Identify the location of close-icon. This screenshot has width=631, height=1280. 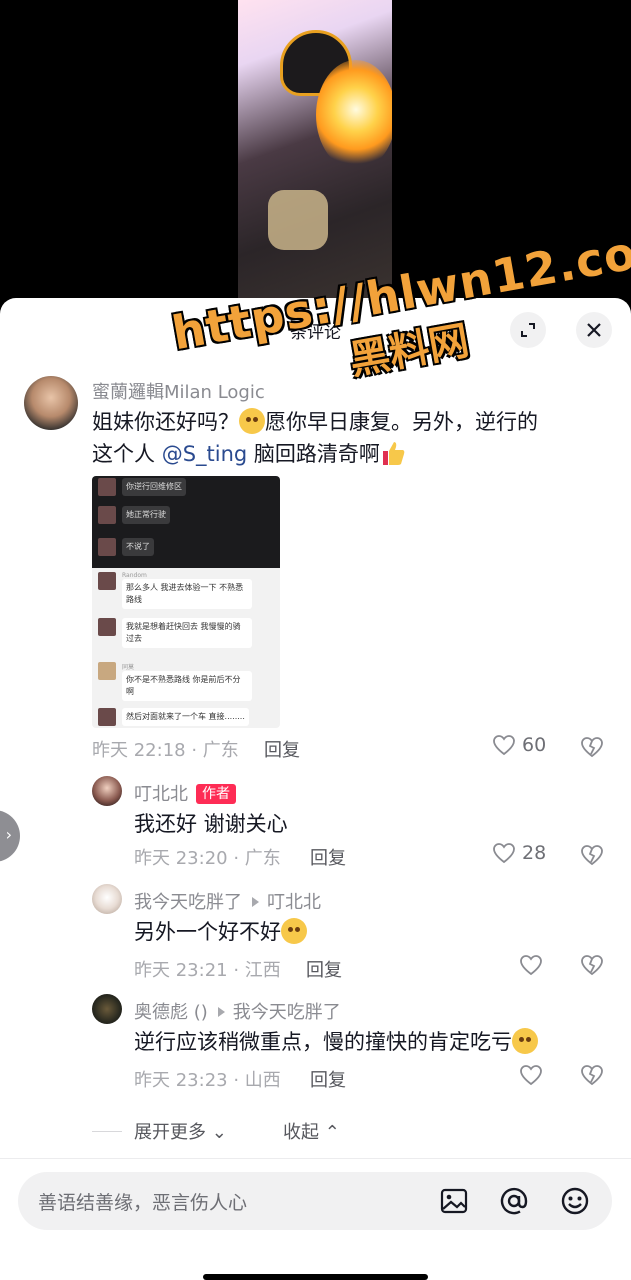
(594, 330).